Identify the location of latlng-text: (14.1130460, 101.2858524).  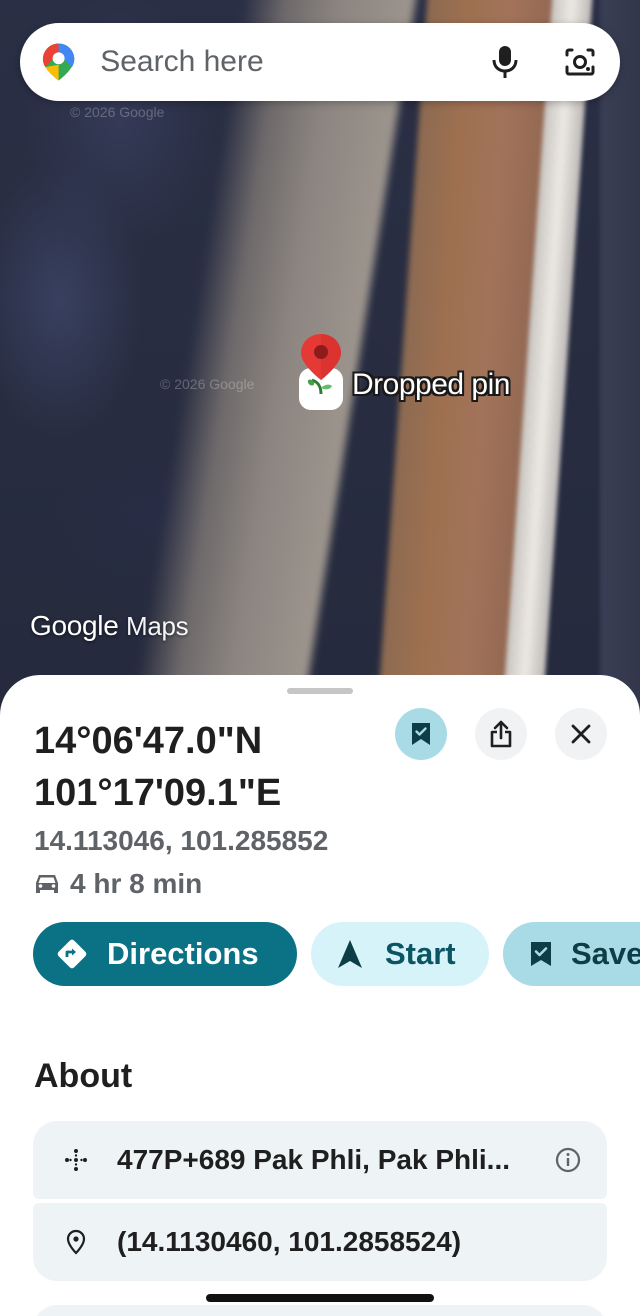
(289, 1241).